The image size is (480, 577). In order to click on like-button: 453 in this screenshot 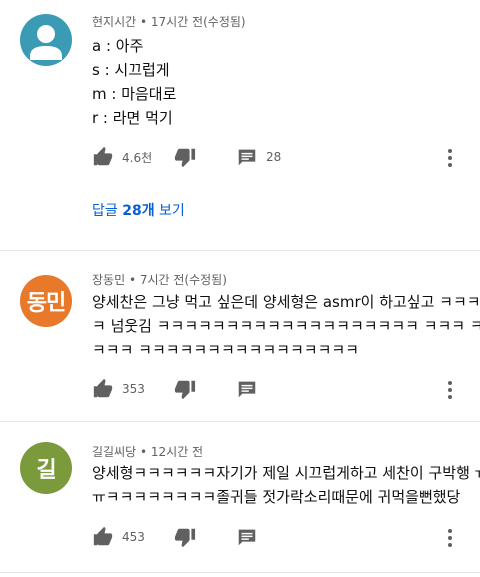, I will do `click(118, 537)`.